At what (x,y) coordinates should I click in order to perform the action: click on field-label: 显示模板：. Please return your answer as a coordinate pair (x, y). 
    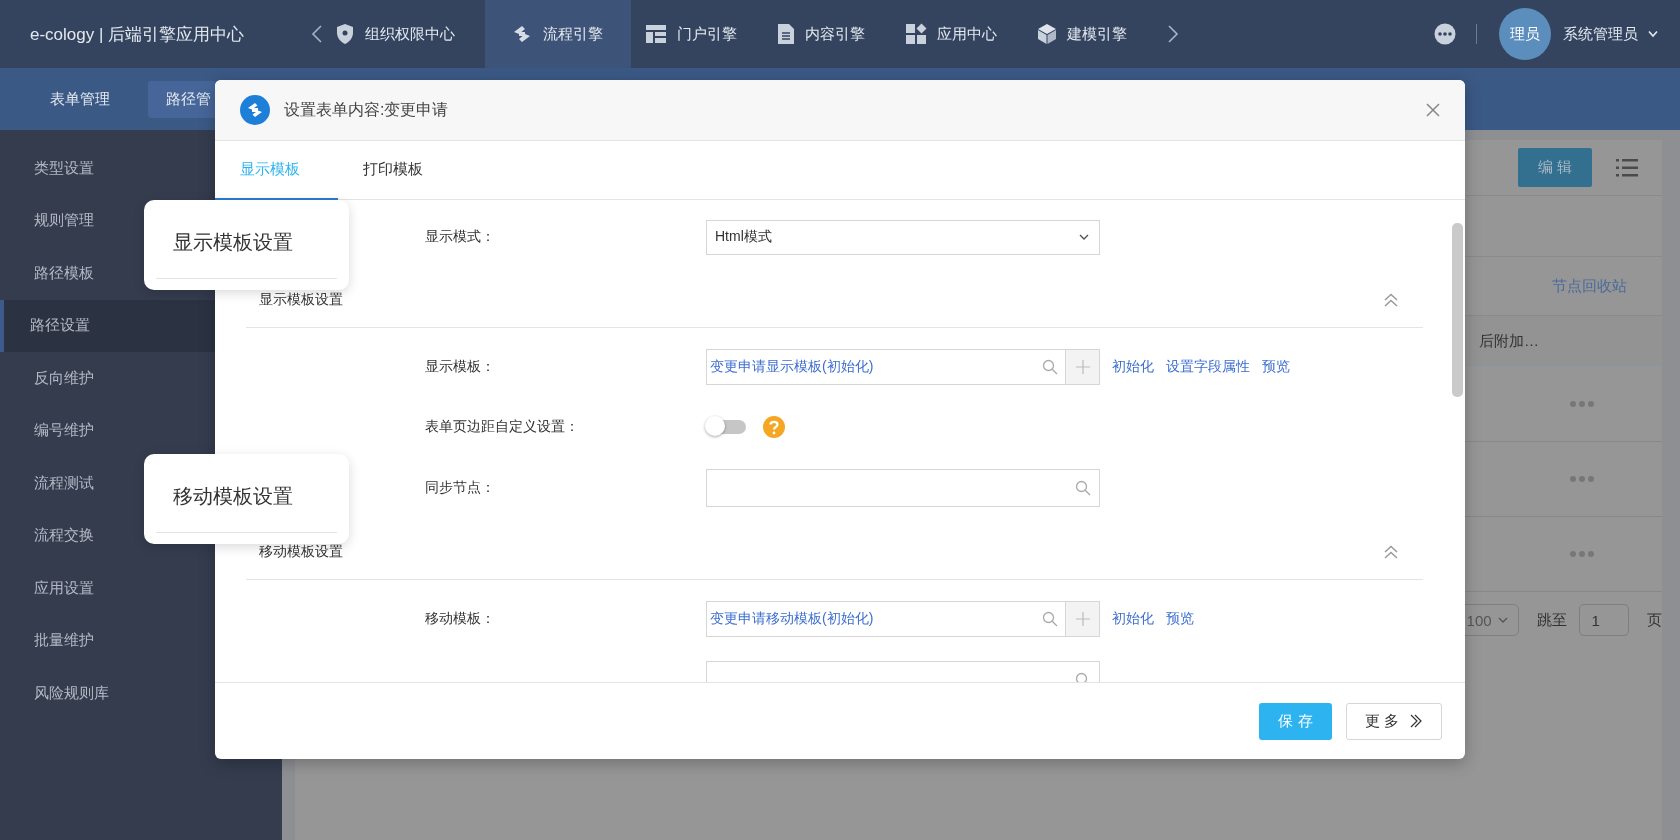
    Looking at the image, I should click on (460, 367).